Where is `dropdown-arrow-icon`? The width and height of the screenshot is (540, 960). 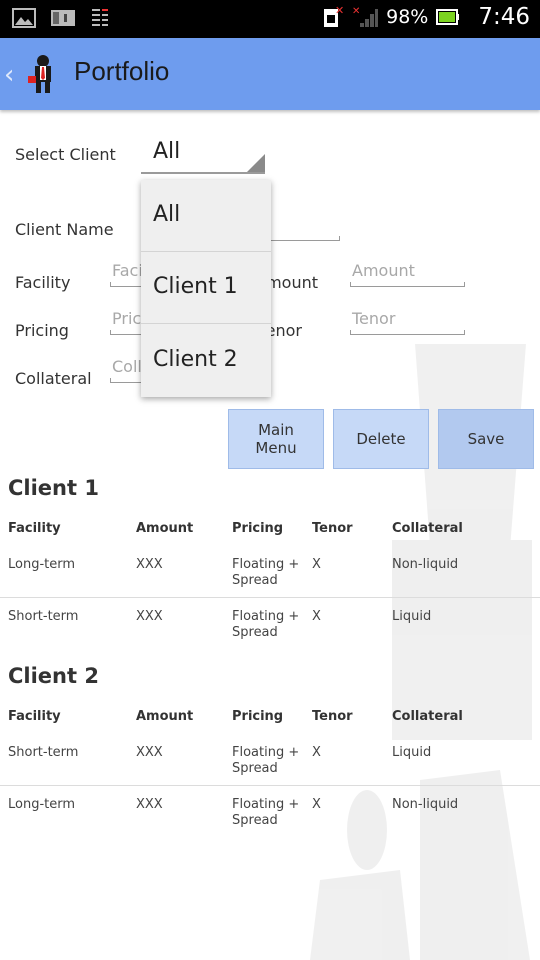 dropdown-arrow-icon is located at coordinates (256, 163).